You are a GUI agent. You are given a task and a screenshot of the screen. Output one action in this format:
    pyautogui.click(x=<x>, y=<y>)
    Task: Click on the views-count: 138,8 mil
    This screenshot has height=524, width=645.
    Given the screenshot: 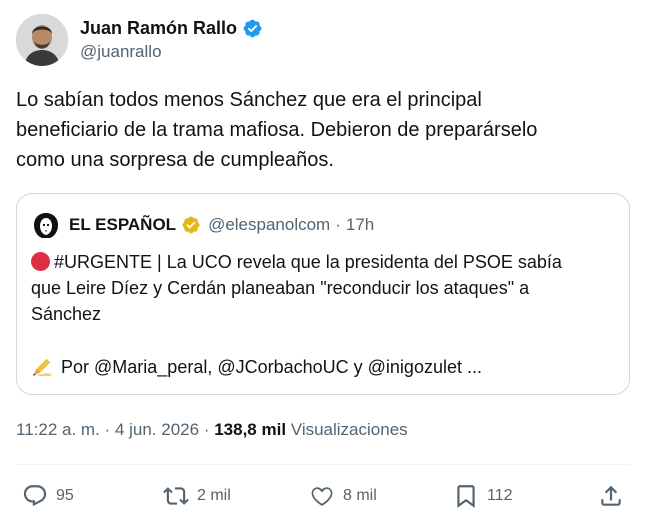 What is the action you would take?
    pyautogui.click(x=250, y=429)
    